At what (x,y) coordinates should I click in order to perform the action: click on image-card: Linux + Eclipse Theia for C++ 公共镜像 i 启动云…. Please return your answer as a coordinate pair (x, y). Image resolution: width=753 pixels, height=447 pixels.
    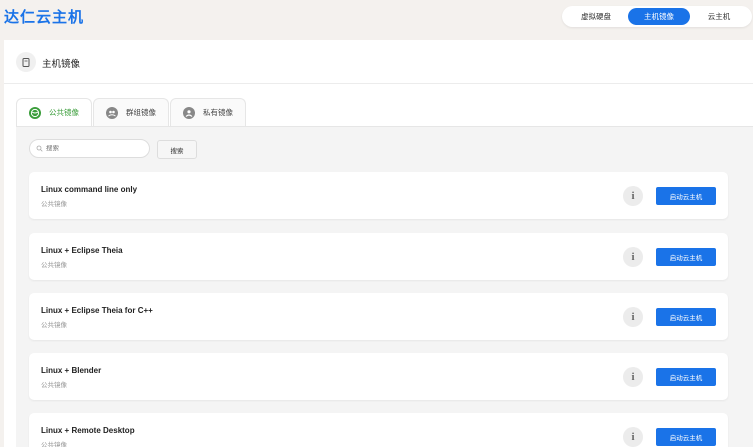
    Looking at the image, I should click on (378, 316).